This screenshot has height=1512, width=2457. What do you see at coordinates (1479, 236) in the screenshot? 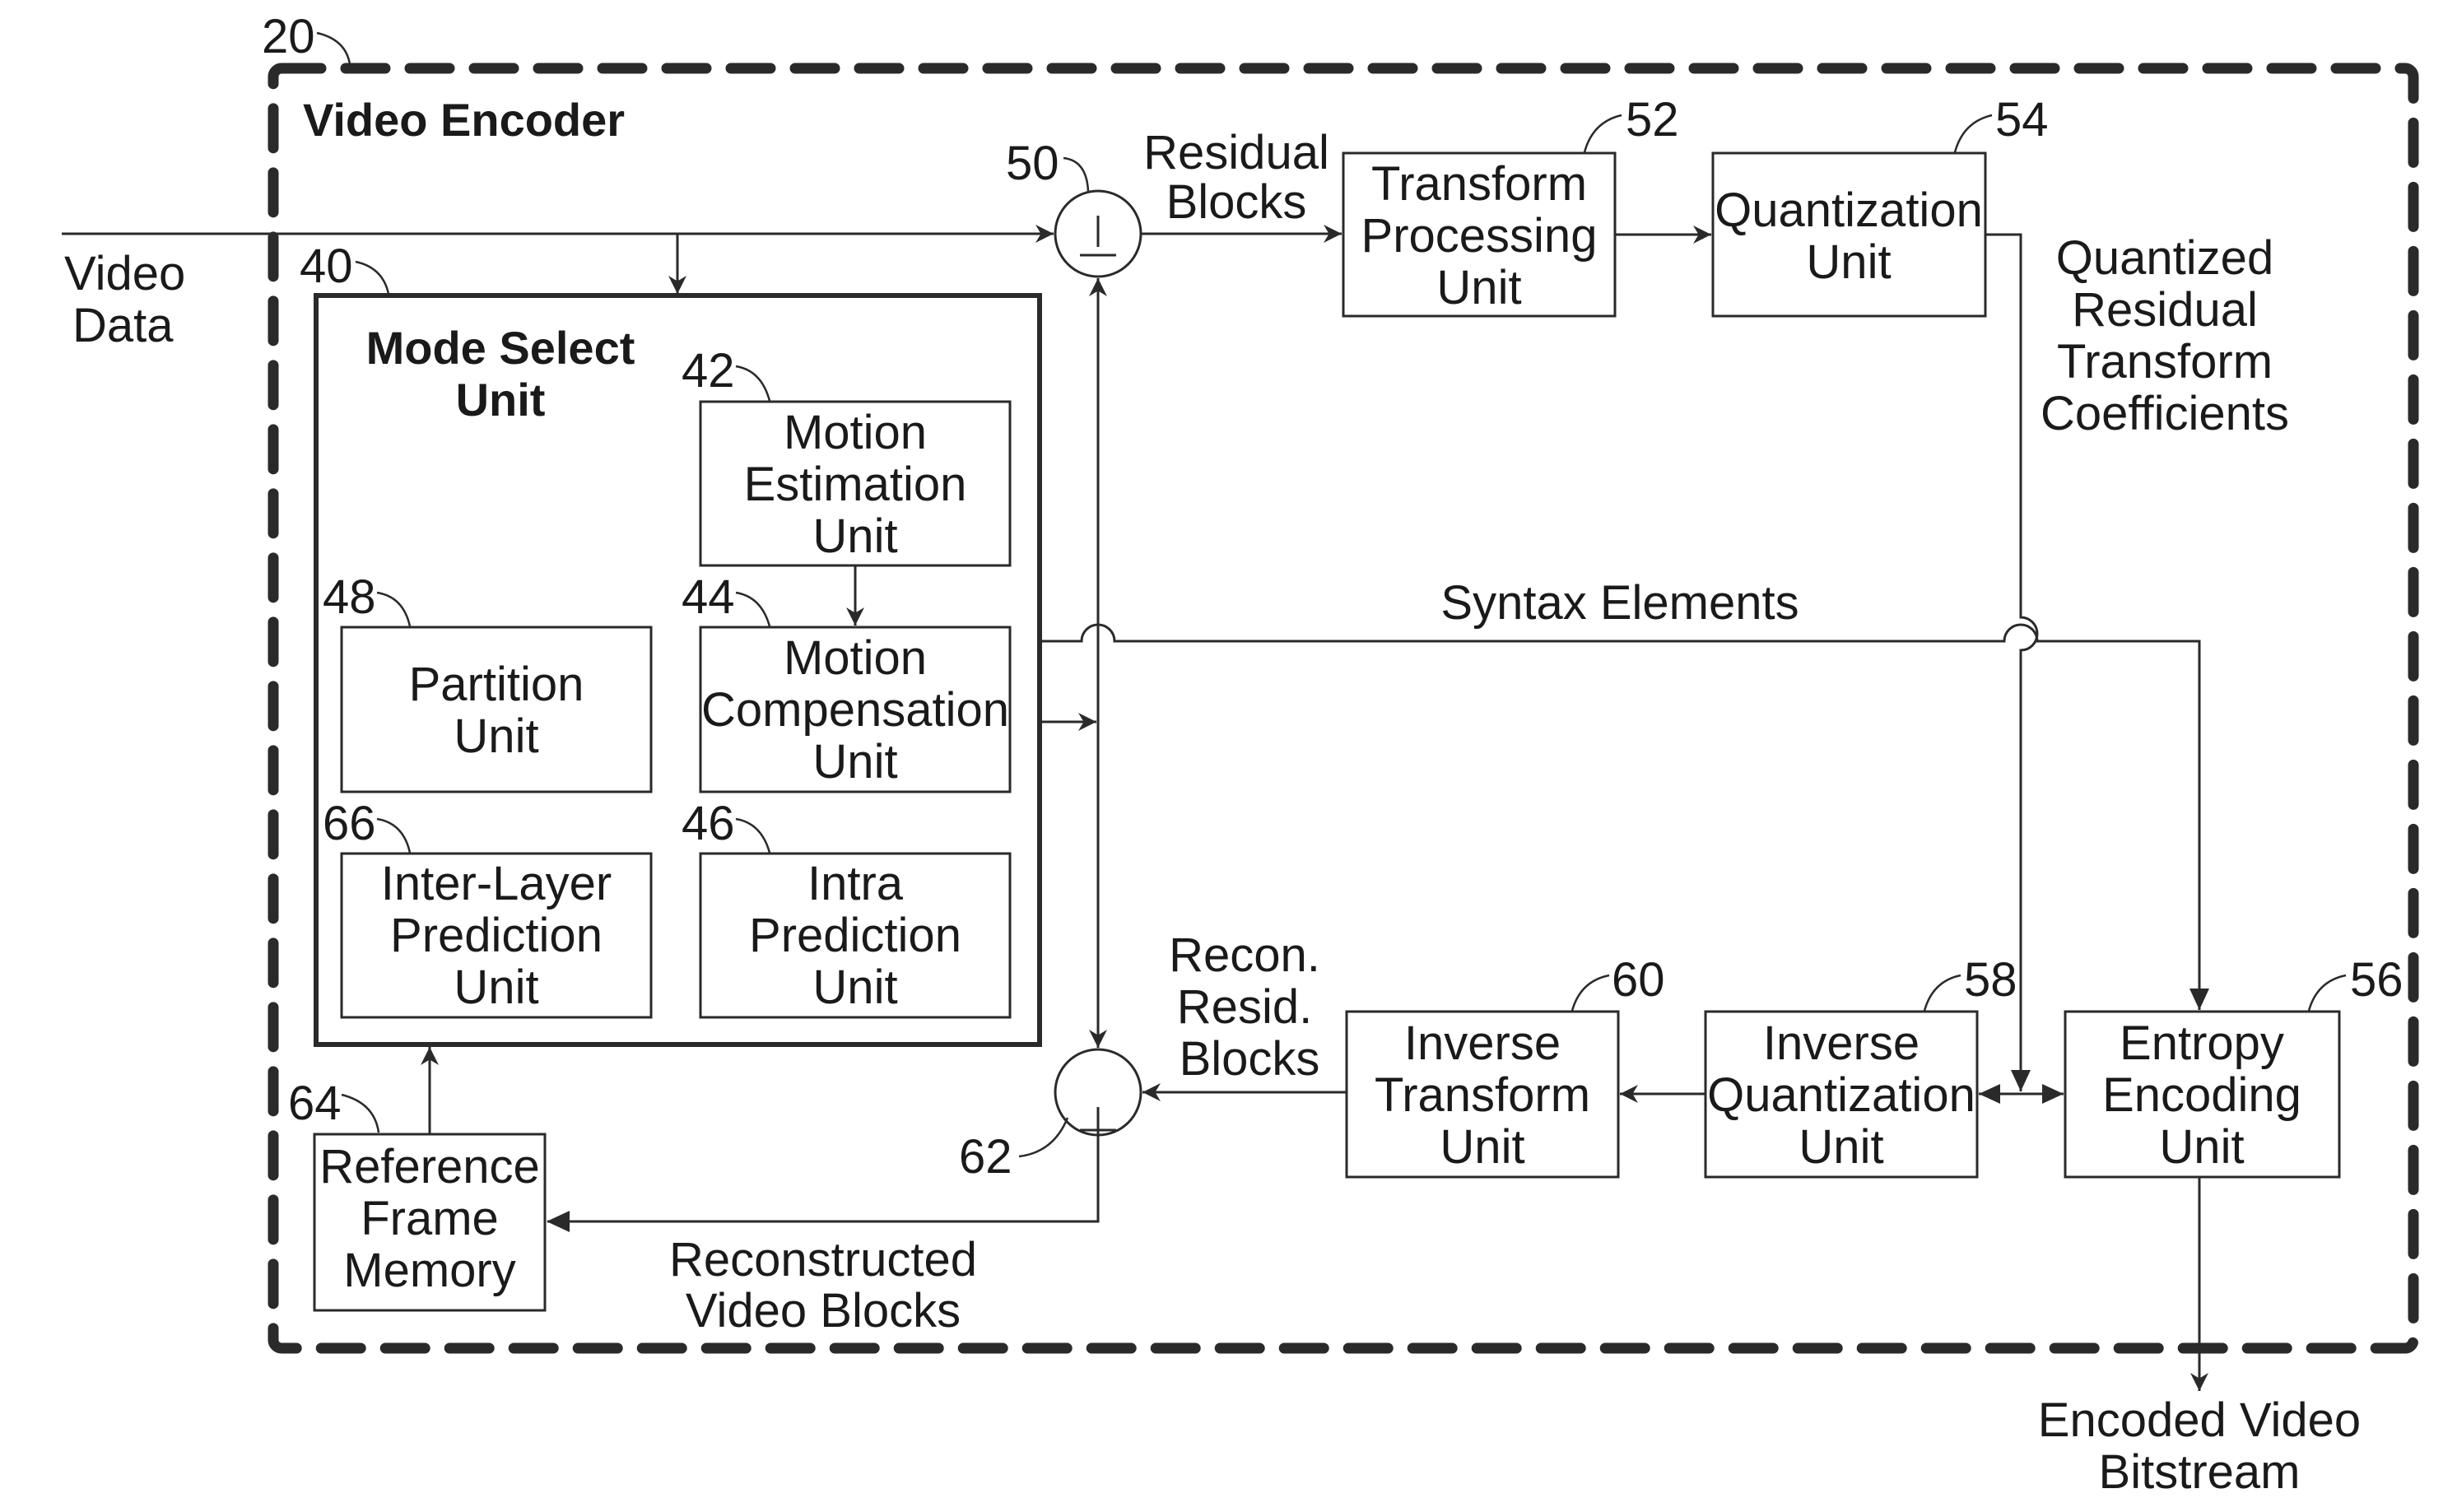
I see `transform-line2: Processing` at bounding box center [1479, 236].